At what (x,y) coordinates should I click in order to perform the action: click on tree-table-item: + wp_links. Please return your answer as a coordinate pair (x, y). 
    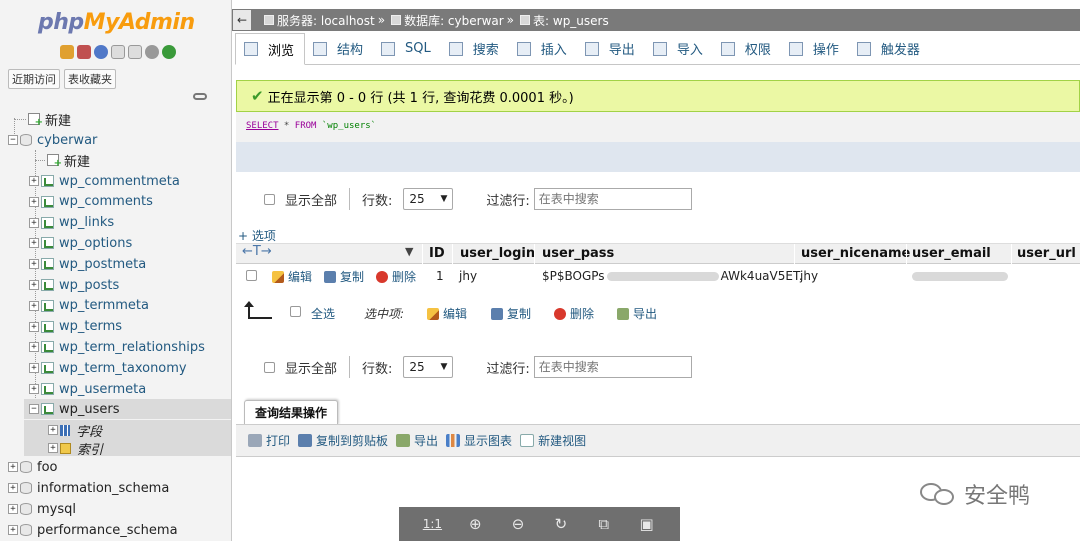
    Looking at the image, I should click on (71, 223).